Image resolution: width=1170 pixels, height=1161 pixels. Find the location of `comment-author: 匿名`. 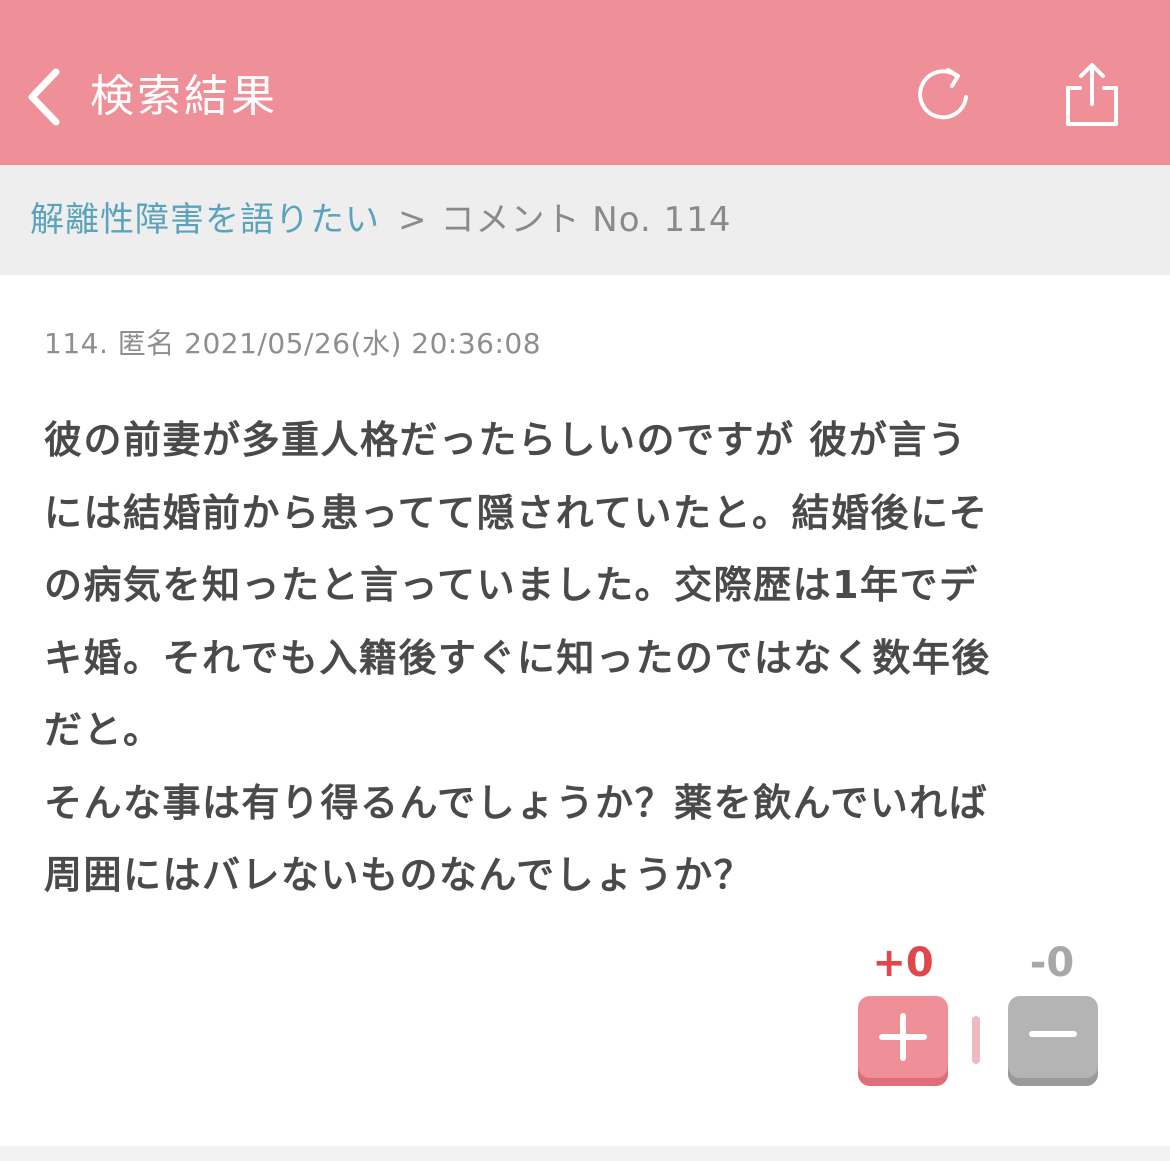

comment-author: 匿名 is located at coordinates (146, 343).